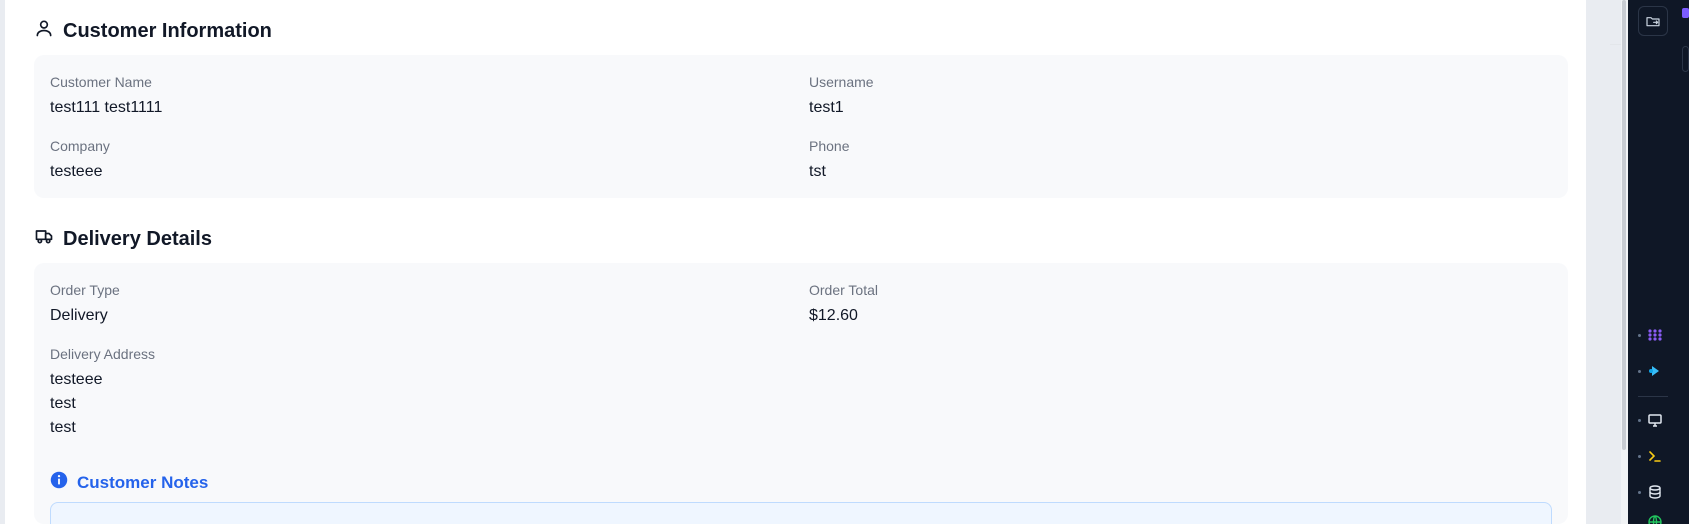 This screenshot has width=1689, height=524. What do you see at coordinates (80, 146) in the screenshot?
I see `company-label: Company` at bounding box center [80, 146].